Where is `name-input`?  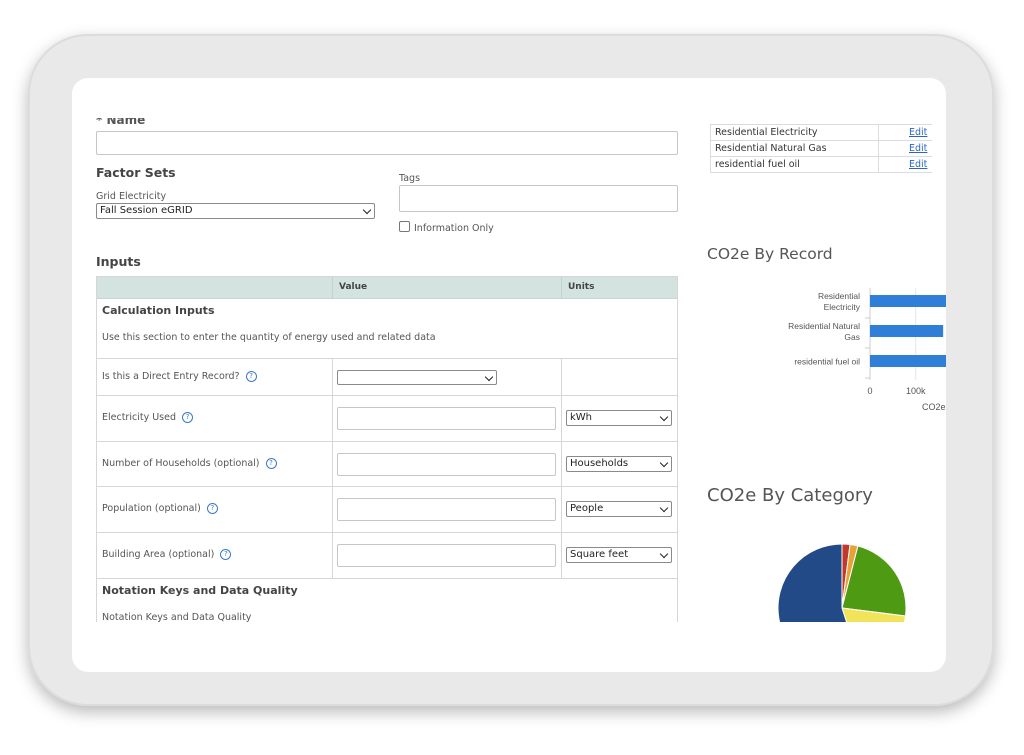
name-input is located at coordinates (387, 143).